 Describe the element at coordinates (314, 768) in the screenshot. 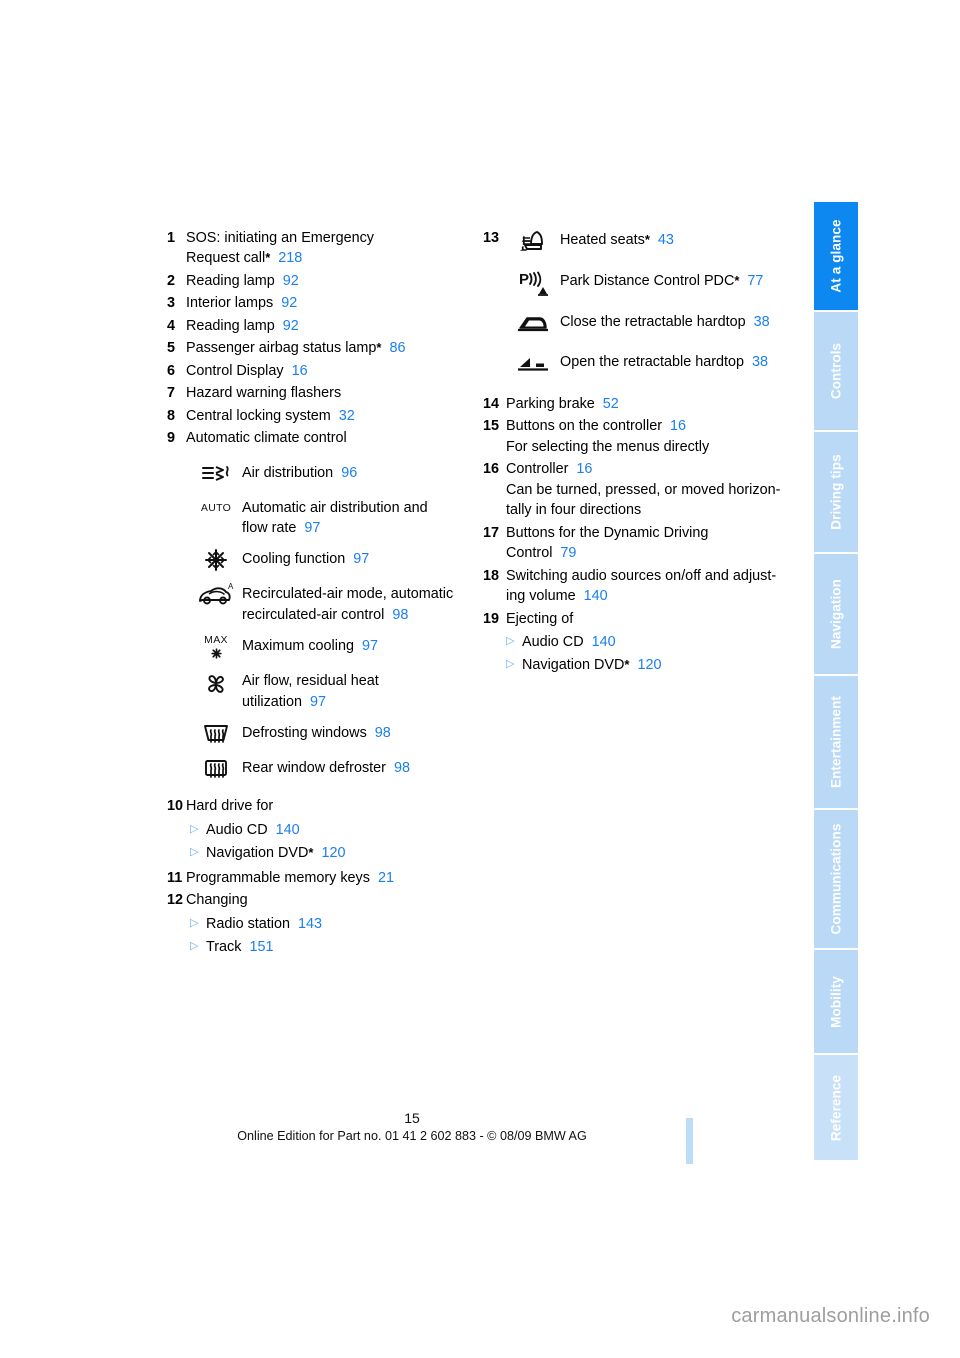

I see `icon-label: Rear window defroster` at that location.